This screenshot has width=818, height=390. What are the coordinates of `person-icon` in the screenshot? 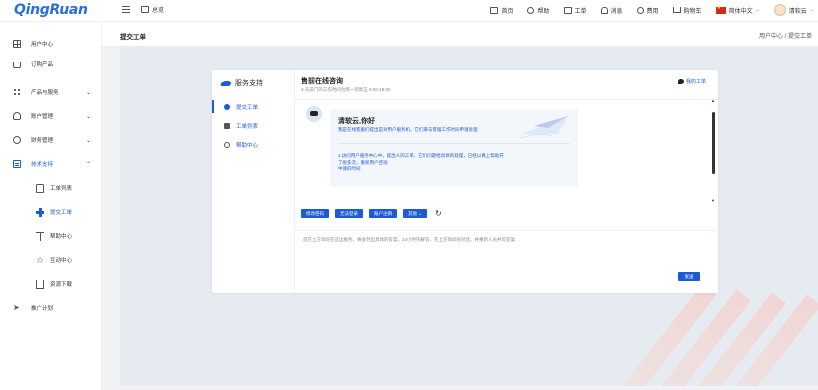 It's located at (40, 236).